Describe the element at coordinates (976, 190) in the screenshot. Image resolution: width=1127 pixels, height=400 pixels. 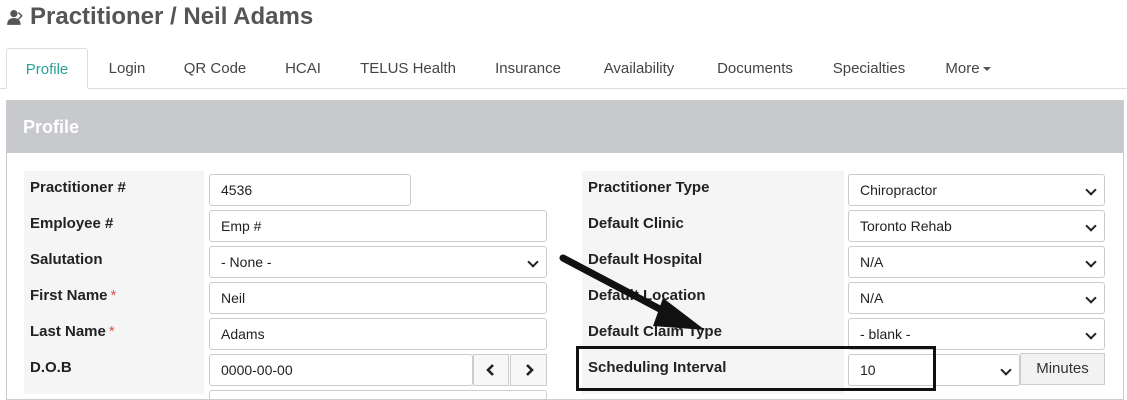
I see `practitioner-type-select: Chiropractor` at that location.